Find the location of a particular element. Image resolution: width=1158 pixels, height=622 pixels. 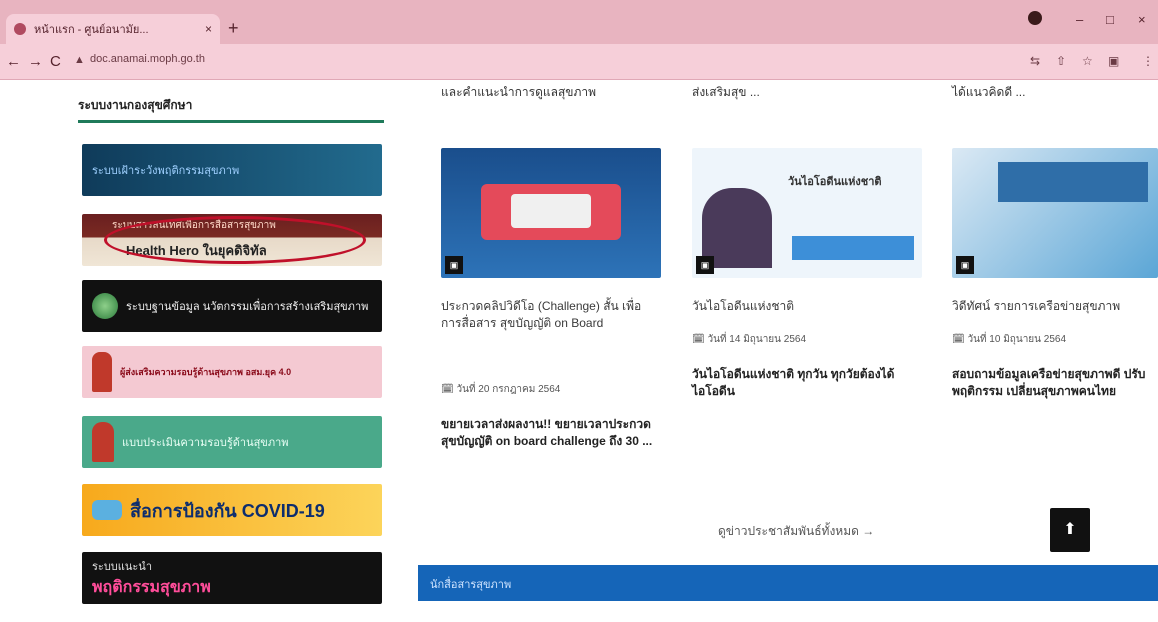

all-news-link: ดูข่าวประชาสัมพันธ์ทั้งหมด → is located at coordinates (796, 531).